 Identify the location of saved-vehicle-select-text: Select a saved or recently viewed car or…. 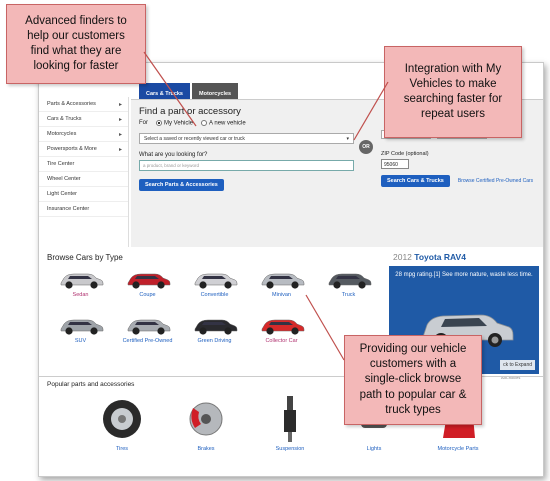
(194, 138).